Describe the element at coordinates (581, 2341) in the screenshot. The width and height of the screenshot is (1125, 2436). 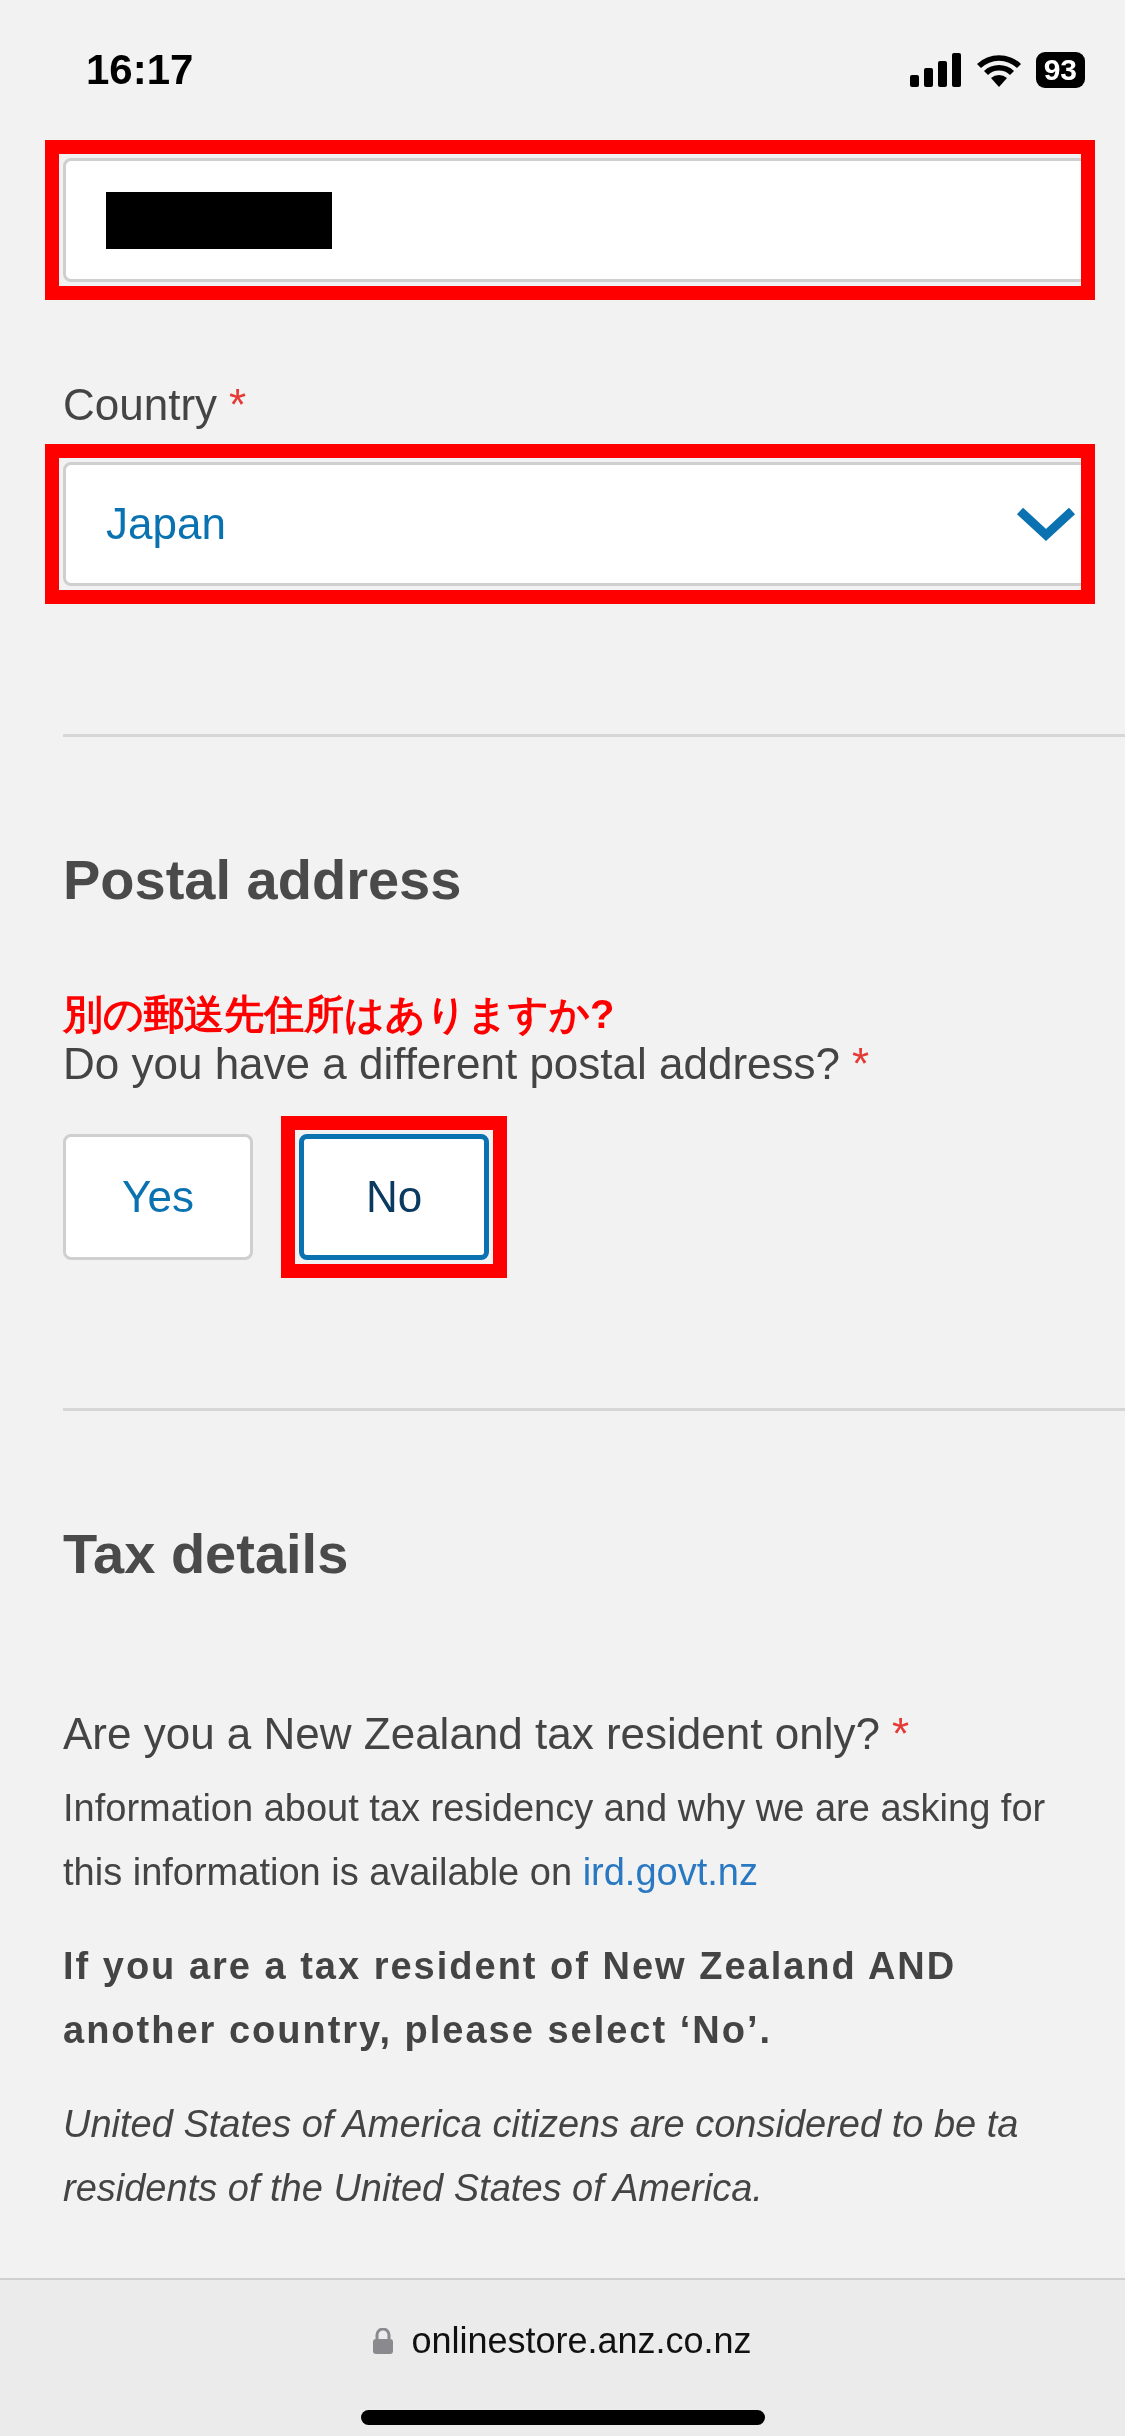
I see `url-text: onlinestore.anz.co.nz` at that location.